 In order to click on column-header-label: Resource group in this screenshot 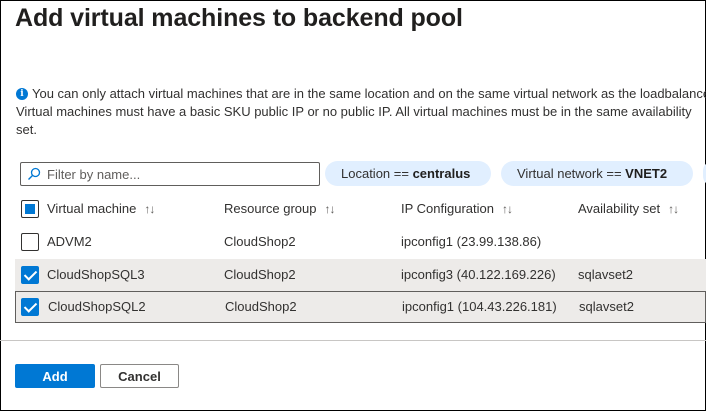, I will do `click(270, 208)`.